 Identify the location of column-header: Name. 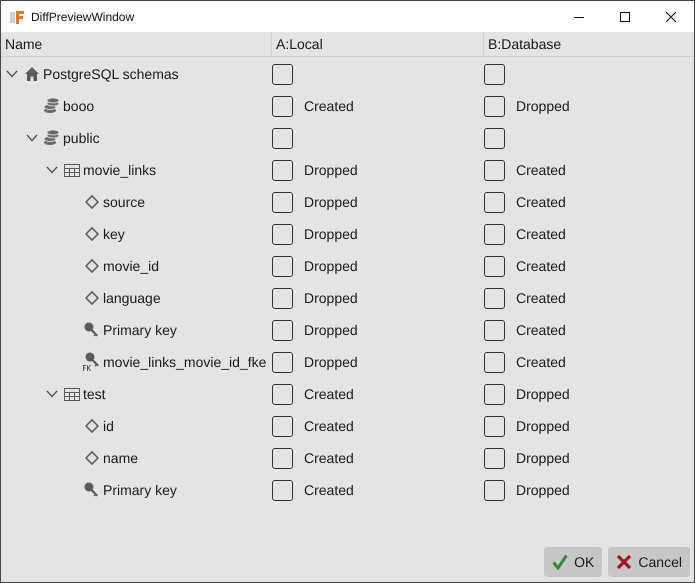
(136, 44).